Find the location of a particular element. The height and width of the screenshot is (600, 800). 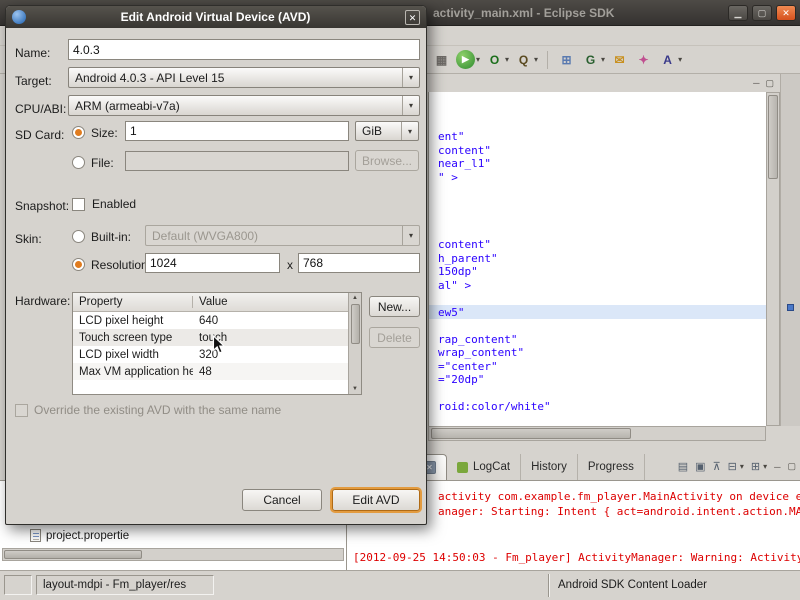

close-window-icon: ✕ is located at coordinates (786, 13).